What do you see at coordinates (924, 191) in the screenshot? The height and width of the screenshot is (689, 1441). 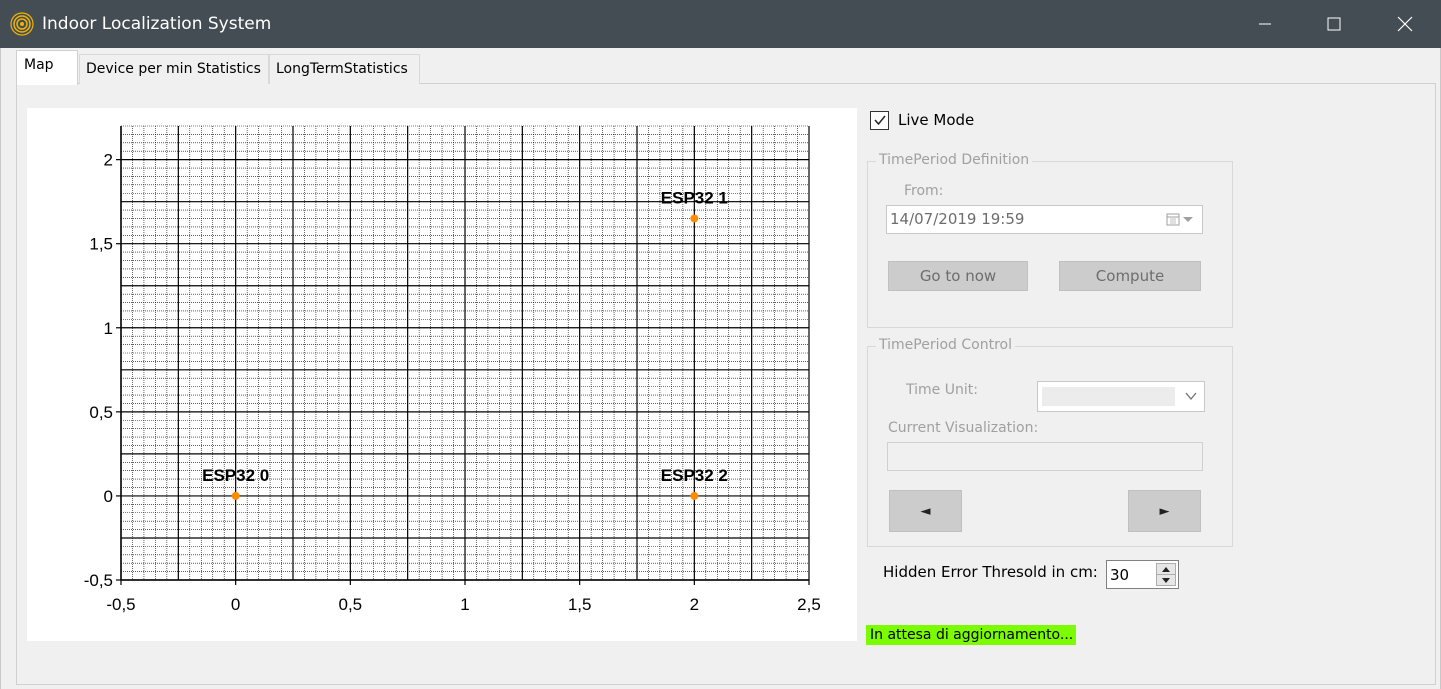 I see `from-label: From:` at bounding box center [924, 191].